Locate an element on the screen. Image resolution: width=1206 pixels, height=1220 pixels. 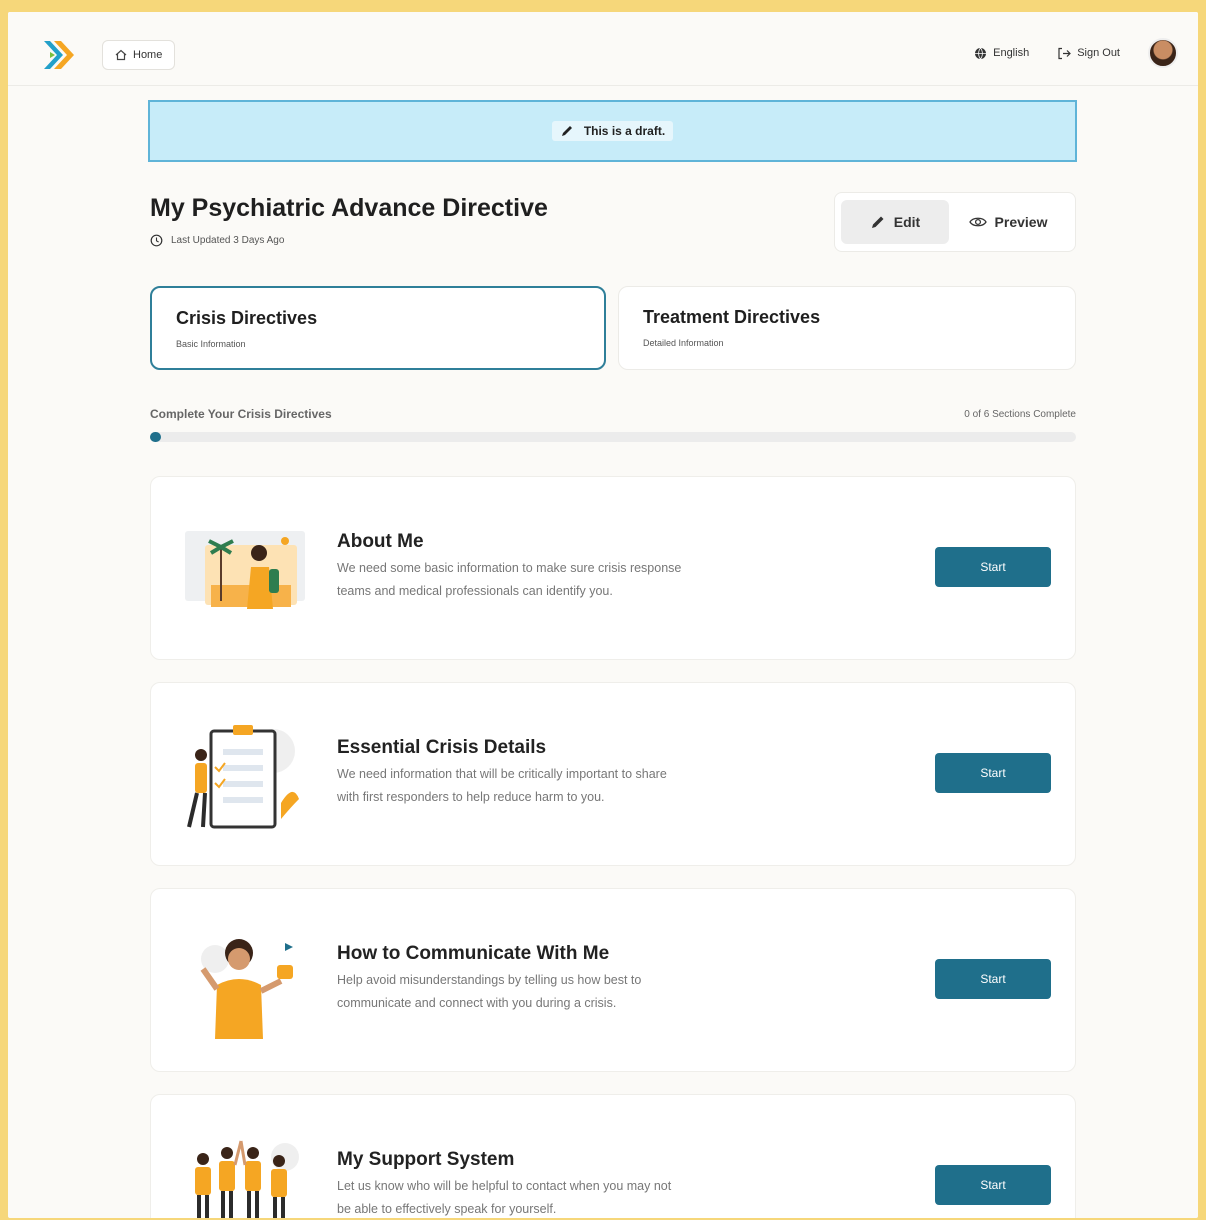
section-title: My Support System is located at coordinates (426, 1159).